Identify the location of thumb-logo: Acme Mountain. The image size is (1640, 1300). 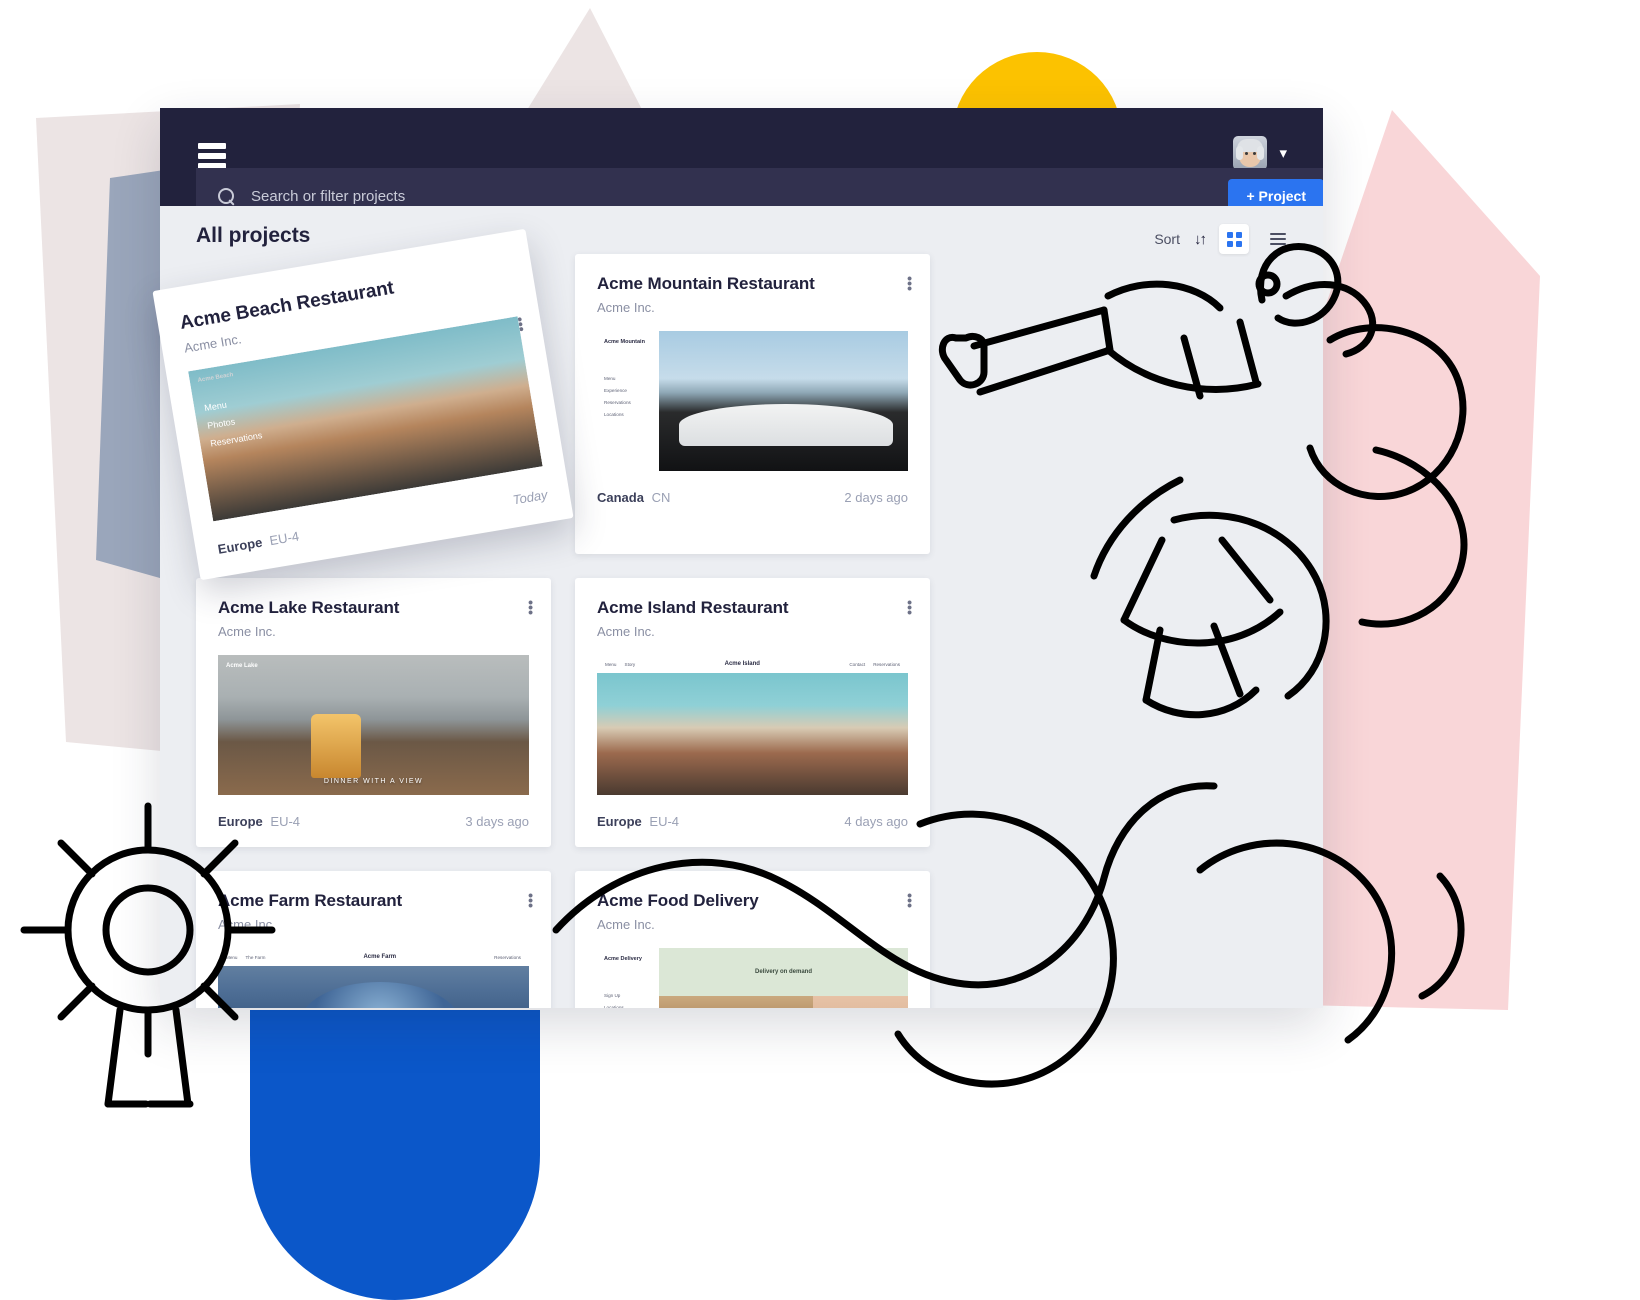
(624, 342).